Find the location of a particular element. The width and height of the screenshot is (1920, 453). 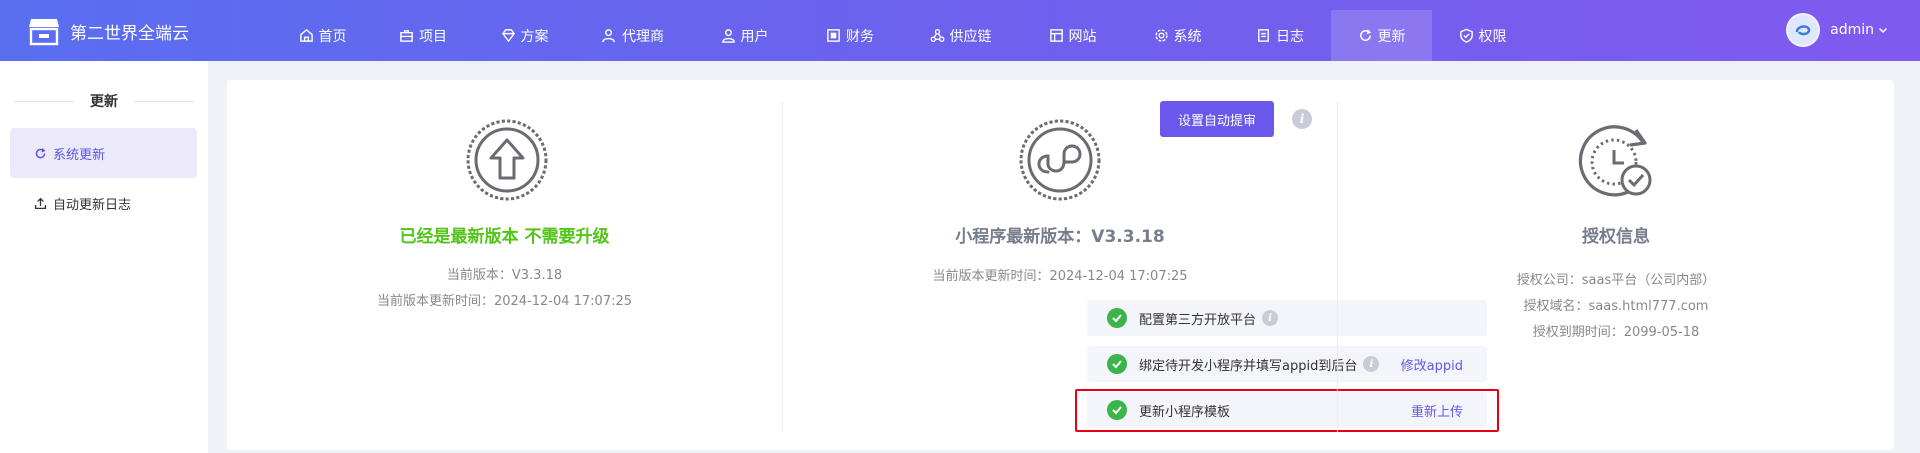

step-label: 配置第三方开放平台 is located at coordinates (1198, 320).